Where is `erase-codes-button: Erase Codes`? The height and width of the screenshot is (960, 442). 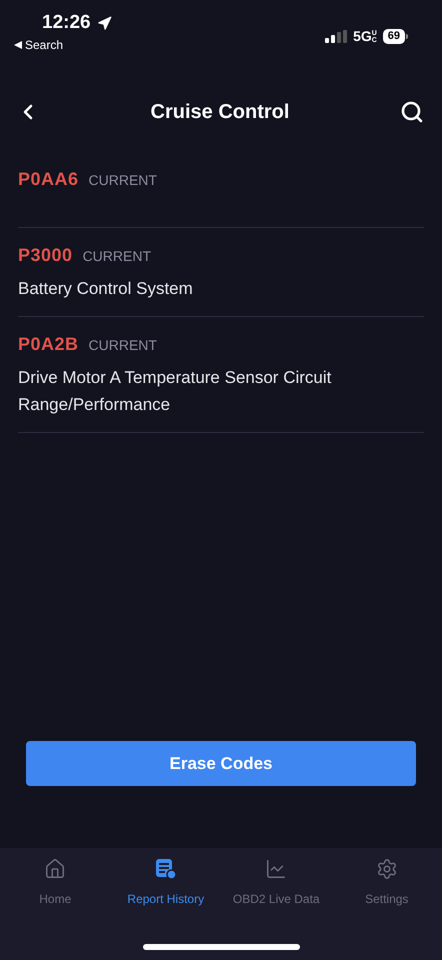 erase-codes-button: Erase Codes is located at coordinates (221, 763).